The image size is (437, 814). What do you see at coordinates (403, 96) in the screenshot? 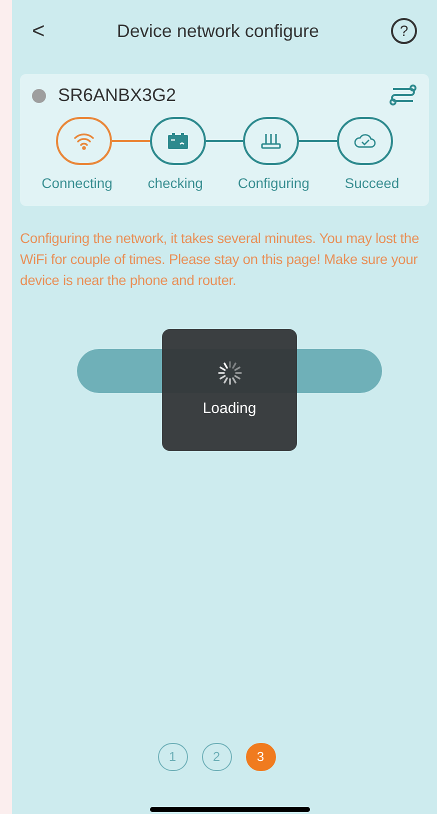
I see `switch-icon` at bounding box center [403, 96].